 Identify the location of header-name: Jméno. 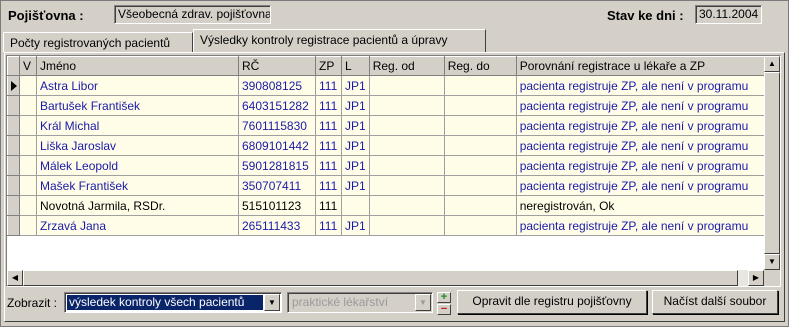
(137, 66).